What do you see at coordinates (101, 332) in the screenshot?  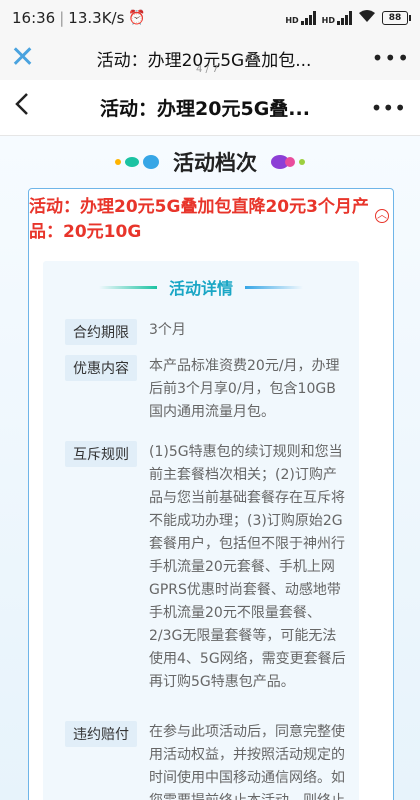 I see `detail-label: 合约期限` at bounding box center [101, 332].